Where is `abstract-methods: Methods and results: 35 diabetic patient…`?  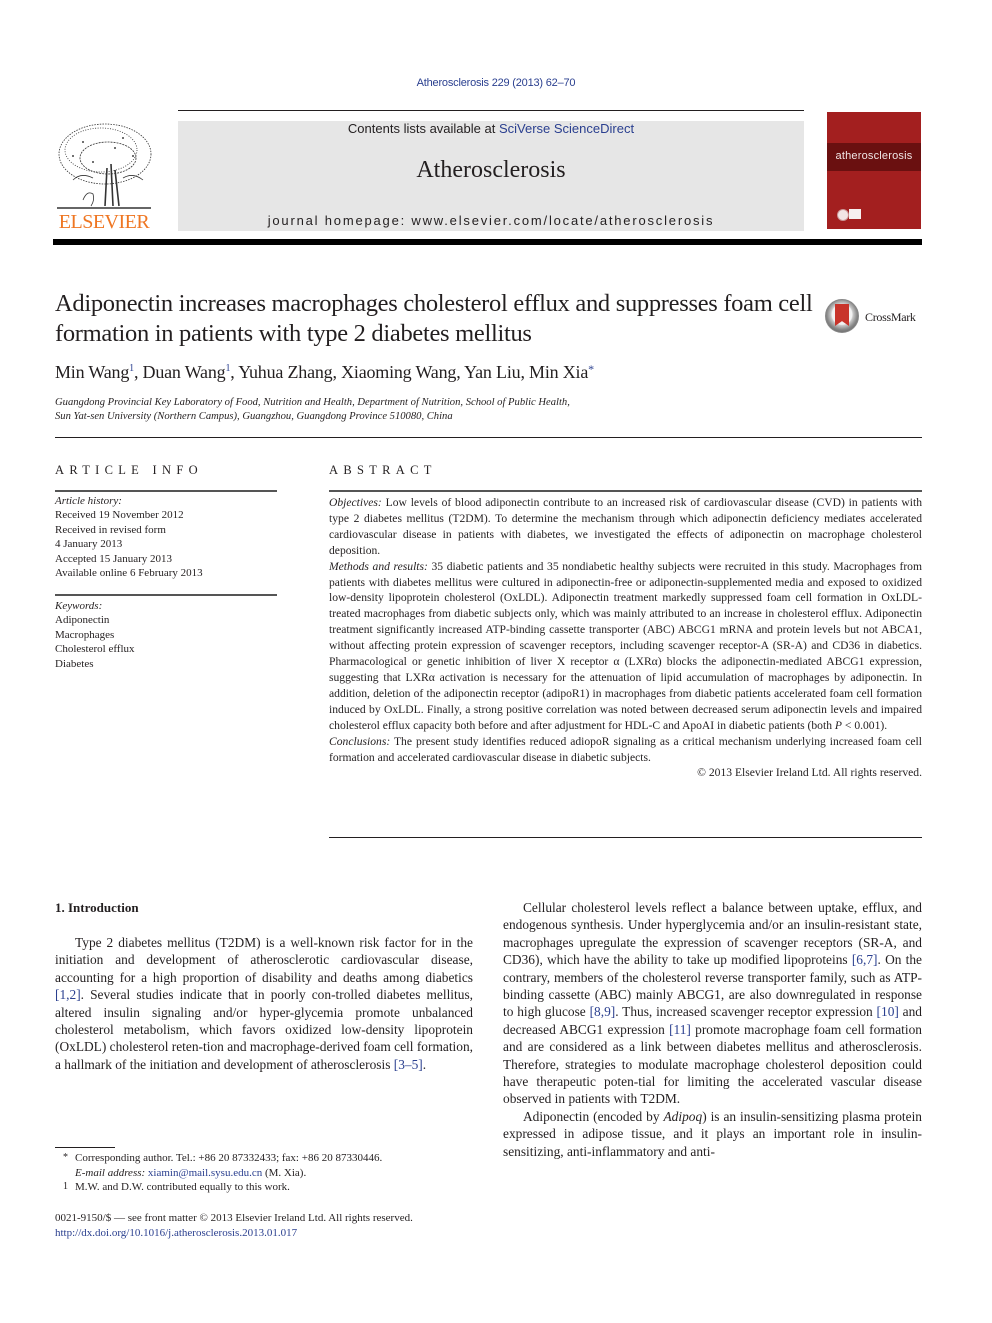 abstract-methods: Methods and results: 35 diabetic patient… is located at coordinates (625, 646).